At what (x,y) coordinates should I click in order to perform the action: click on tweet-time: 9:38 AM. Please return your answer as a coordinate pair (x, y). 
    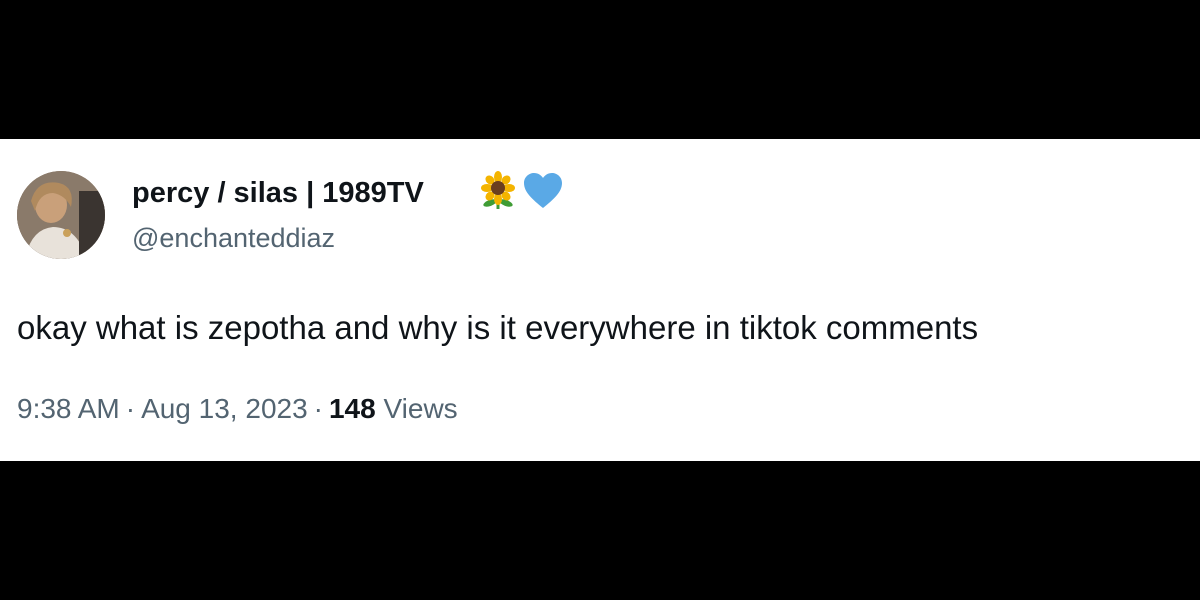
    Looking at the image, I should click on (68, 408).